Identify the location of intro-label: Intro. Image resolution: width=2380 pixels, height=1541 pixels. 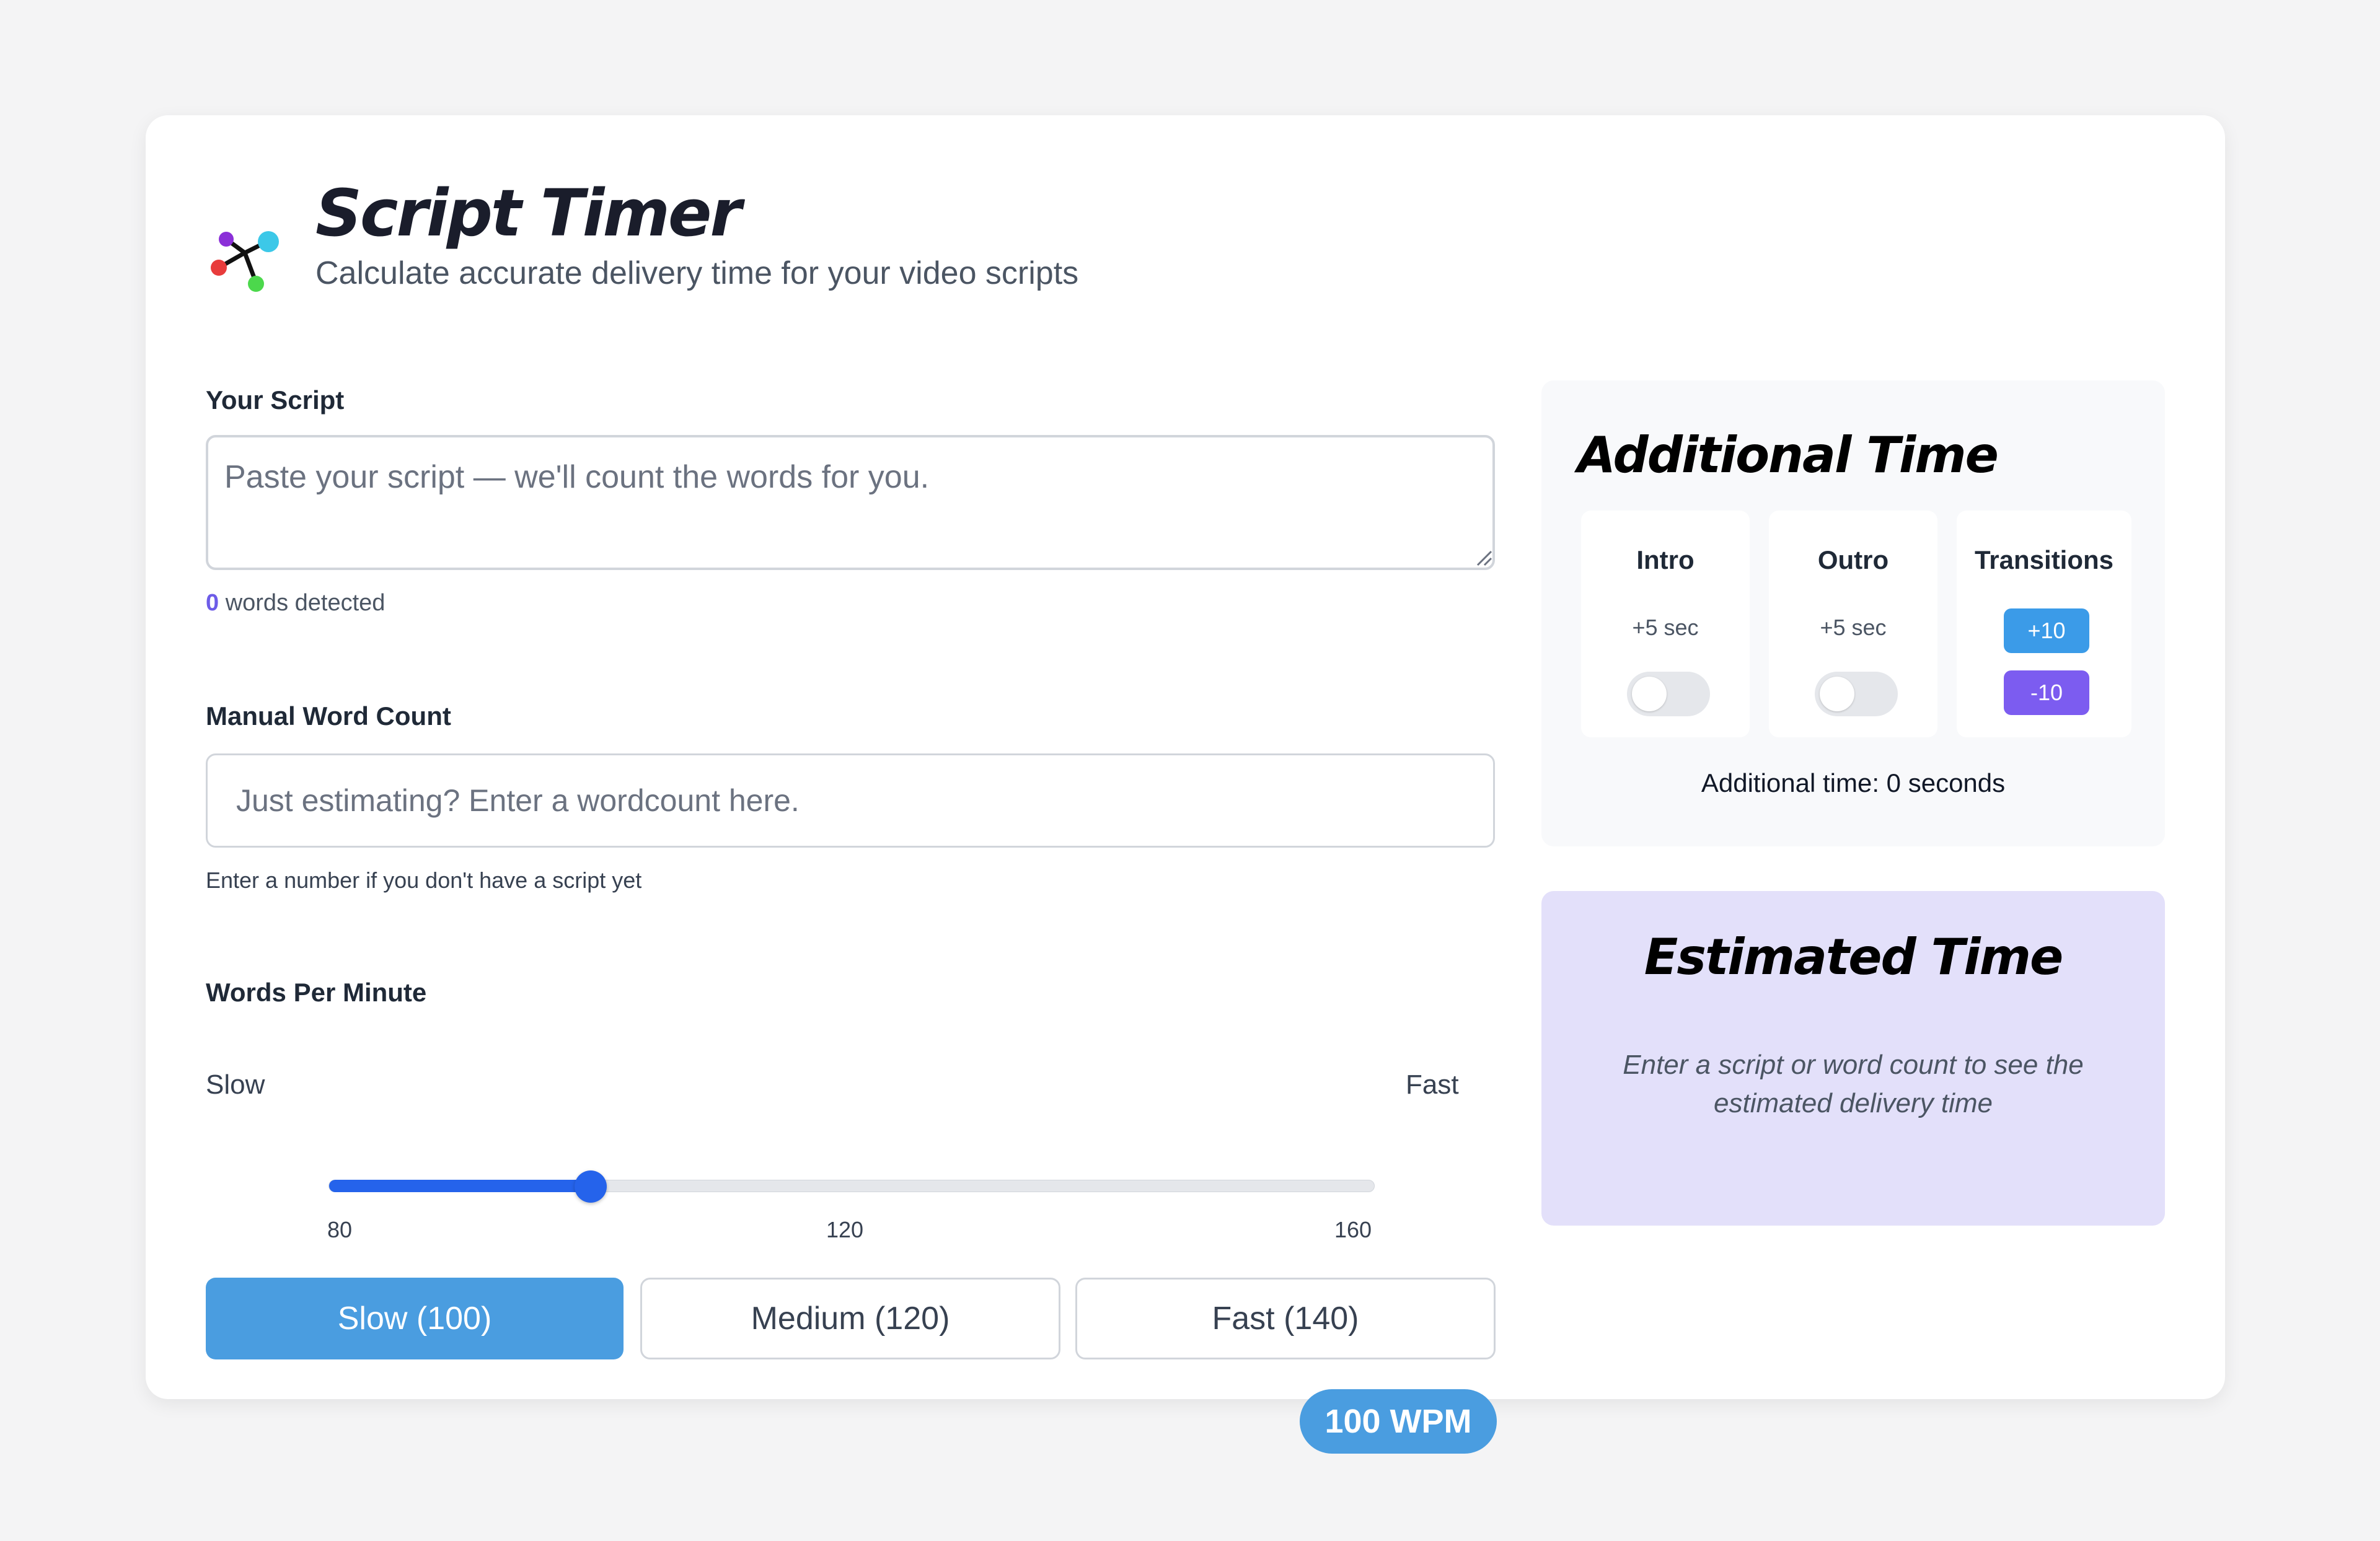
(1665, 559).